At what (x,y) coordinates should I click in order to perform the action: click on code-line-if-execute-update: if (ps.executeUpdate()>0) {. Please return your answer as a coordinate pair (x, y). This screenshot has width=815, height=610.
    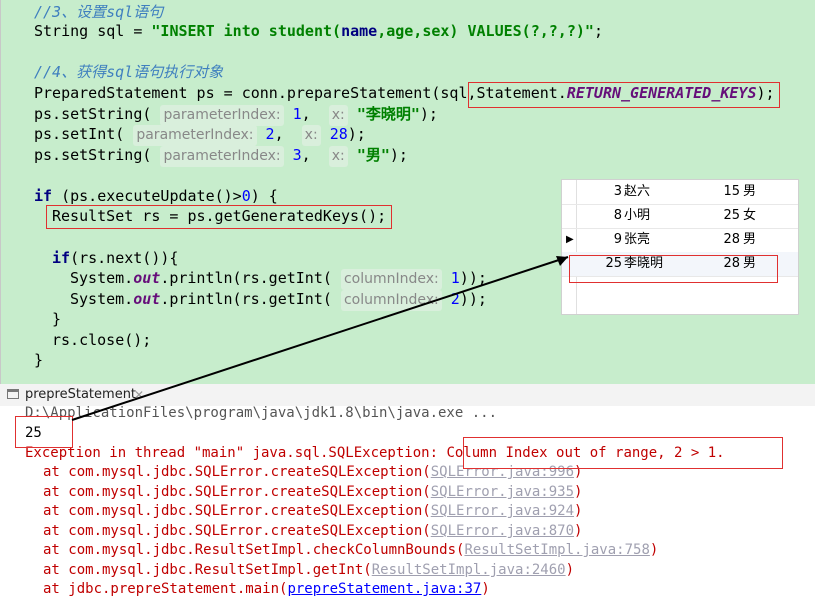
    Looking at the image, I should click on (156, 196).